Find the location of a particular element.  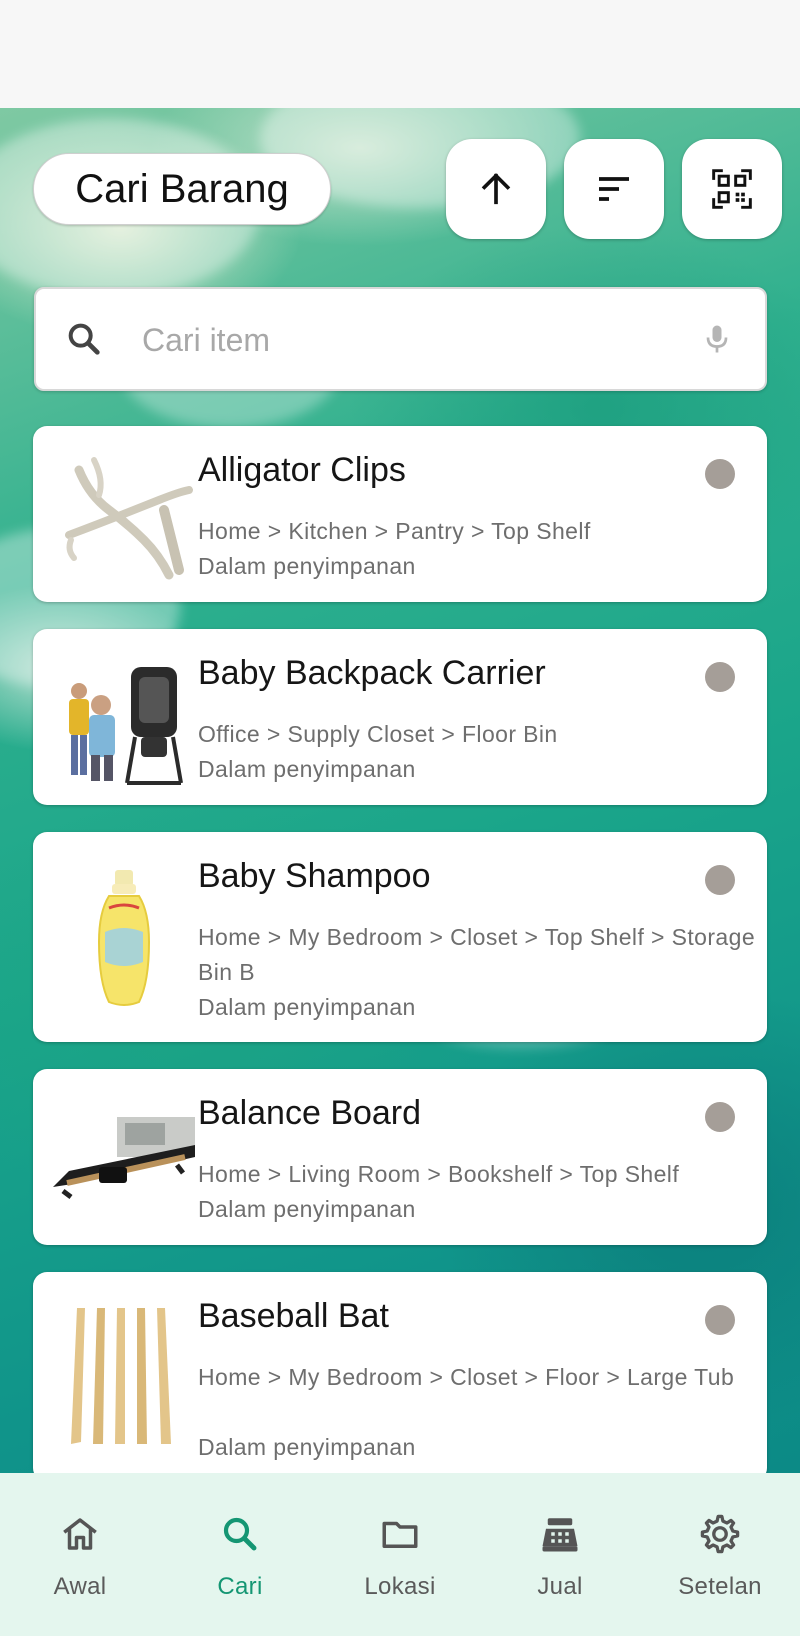

search-bar is located at coordinates (400, 339).